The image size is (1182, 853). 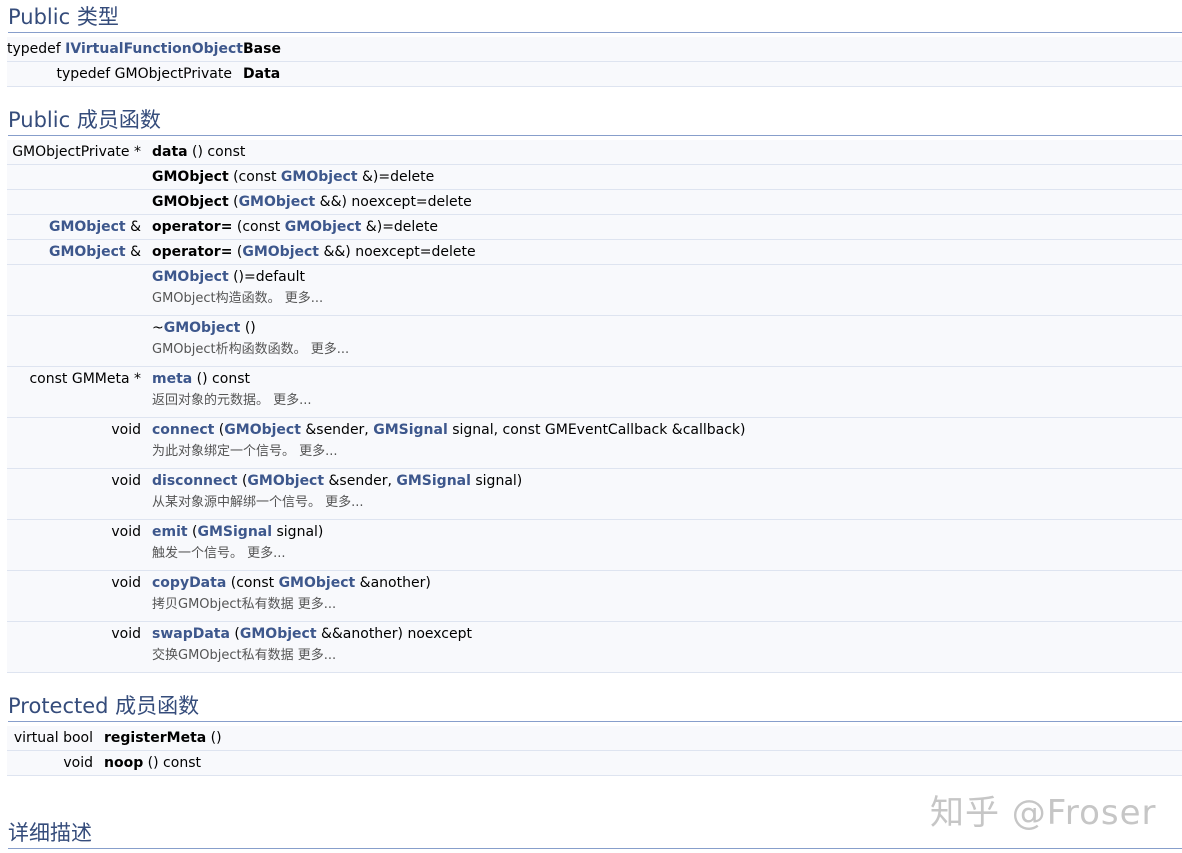 What do you see at coordinates (594, 177) in the screenshot?
I see `member-row: GMObject (const GMObject &)=delete` at bounding box center [594, 177].